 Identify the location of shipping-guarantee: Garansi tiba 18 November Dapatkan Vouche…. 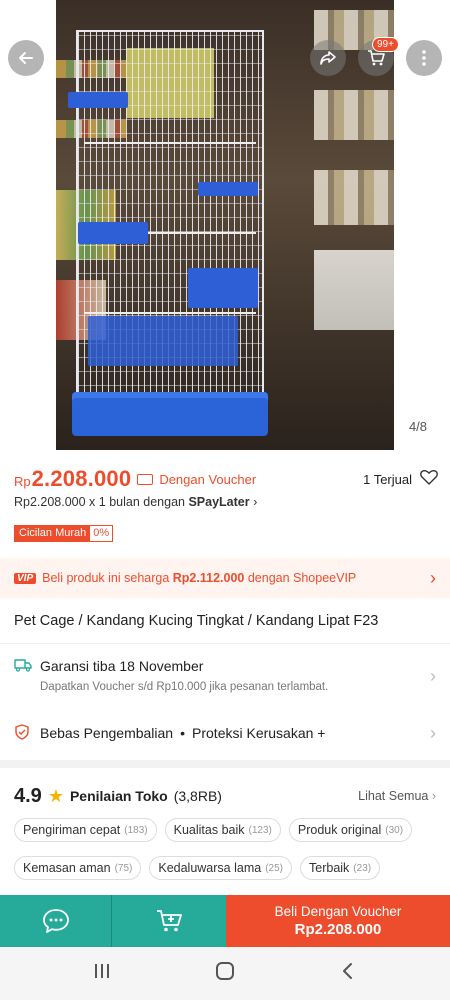
(225, 679).